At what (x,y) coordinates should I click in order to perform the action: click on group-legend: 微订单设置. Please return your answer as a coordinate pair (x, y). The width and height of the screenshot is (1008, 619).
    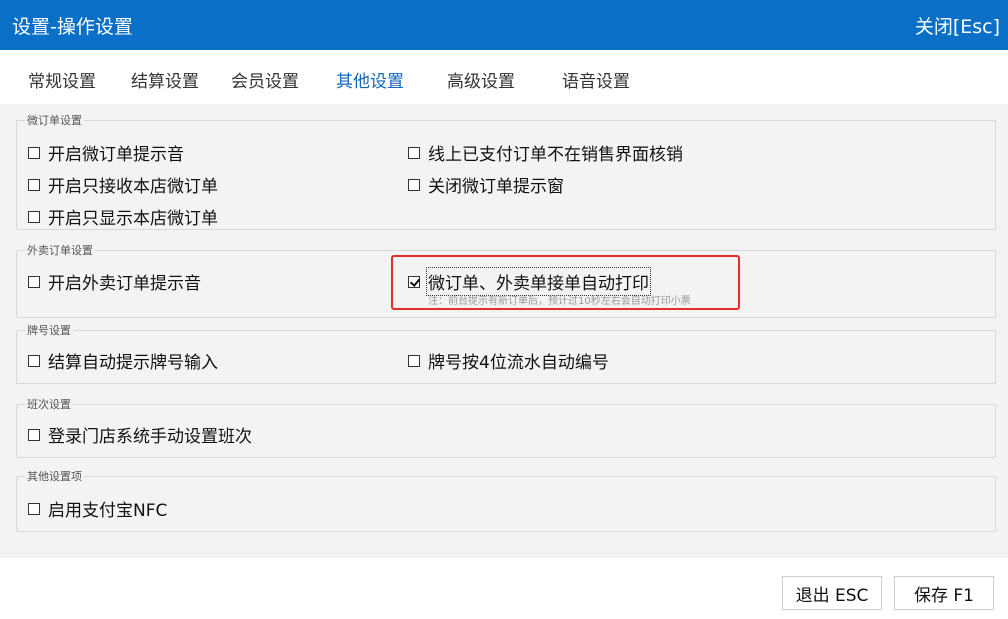
    Looking at the image, I should click on (54, 120).